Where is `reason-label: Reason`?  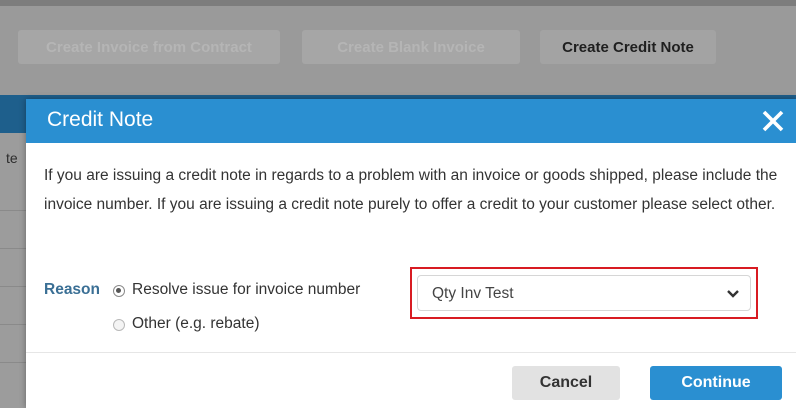 reason-label: Reason is located at coordinates (72, 289).